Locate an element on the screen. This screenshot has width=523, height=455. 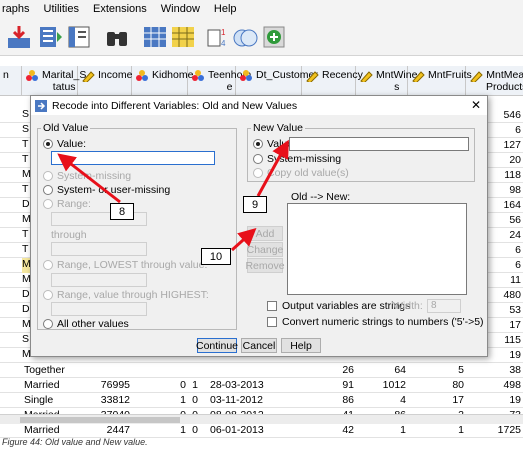
old-system-or-user-missing-radio: System- or user-missing is located at coordinates (106, 190).